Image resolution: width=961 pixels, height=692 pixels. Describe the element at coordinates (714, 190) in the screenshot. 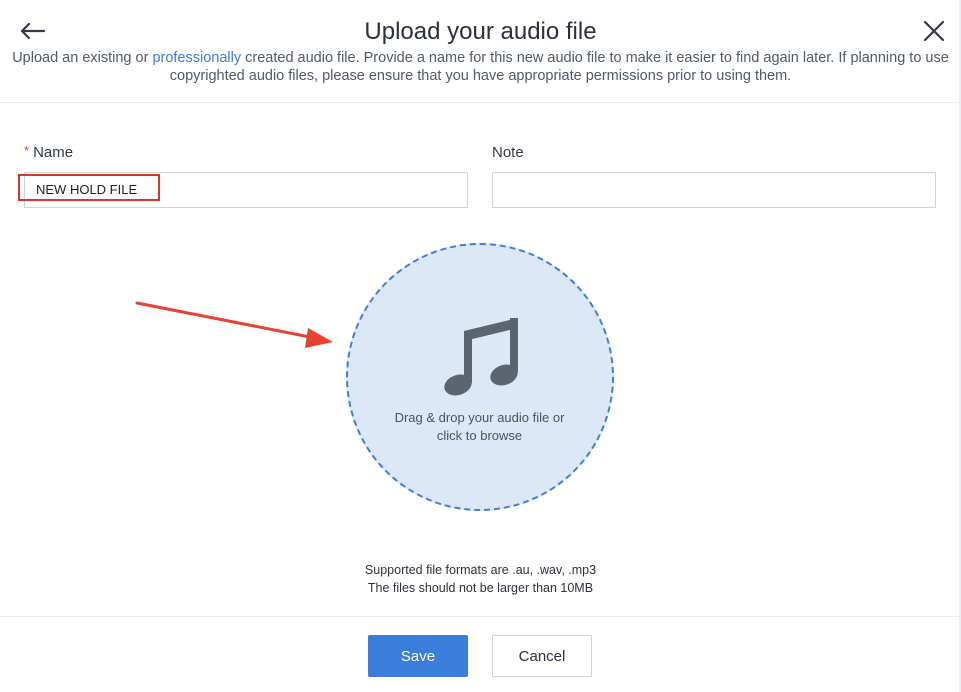

I see `note-input` at that location.